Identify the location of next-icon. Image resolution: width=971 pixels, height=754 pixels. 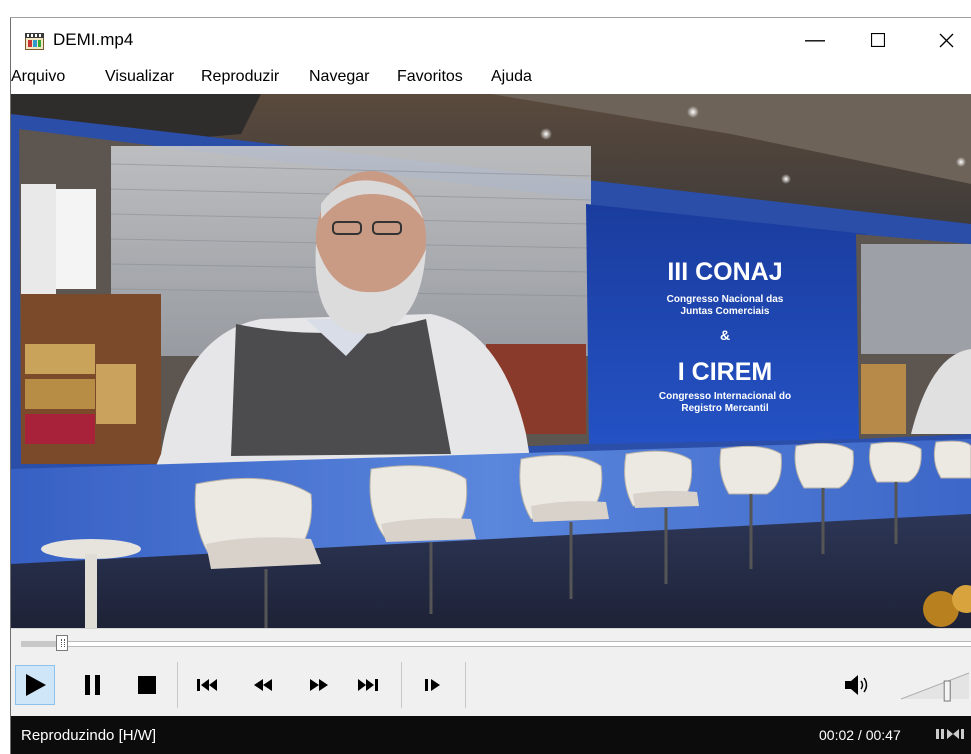
(368, 685).